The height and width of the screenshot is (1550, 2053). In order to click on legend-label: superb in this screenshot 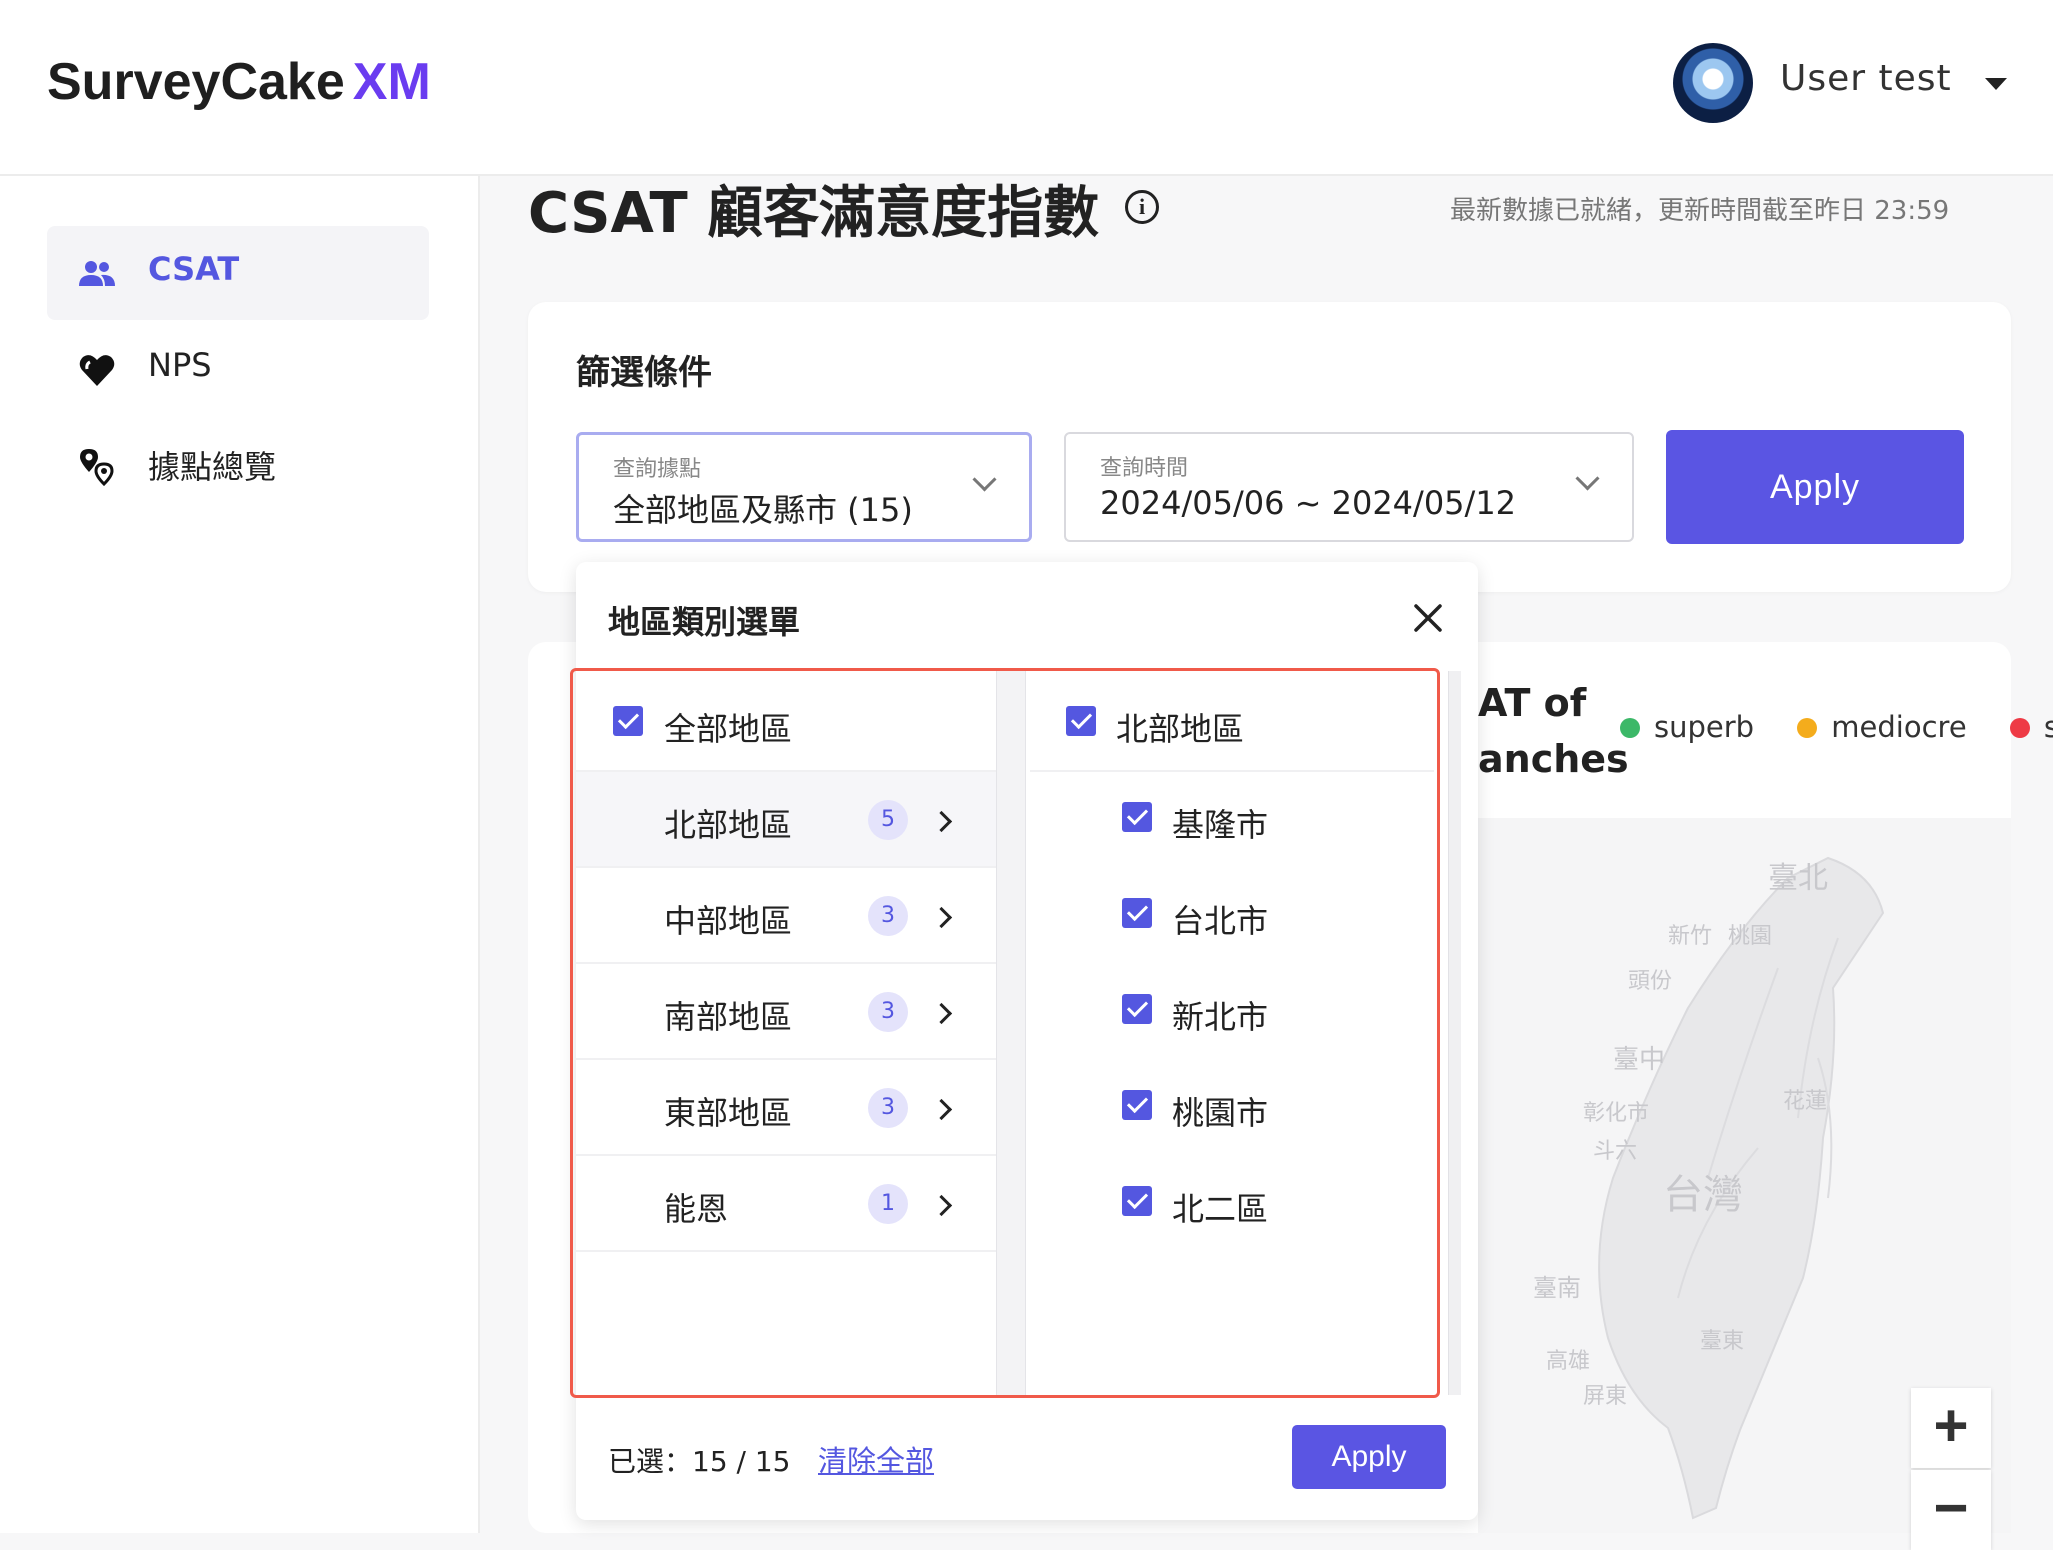, I will do `click(1704, 727)`.